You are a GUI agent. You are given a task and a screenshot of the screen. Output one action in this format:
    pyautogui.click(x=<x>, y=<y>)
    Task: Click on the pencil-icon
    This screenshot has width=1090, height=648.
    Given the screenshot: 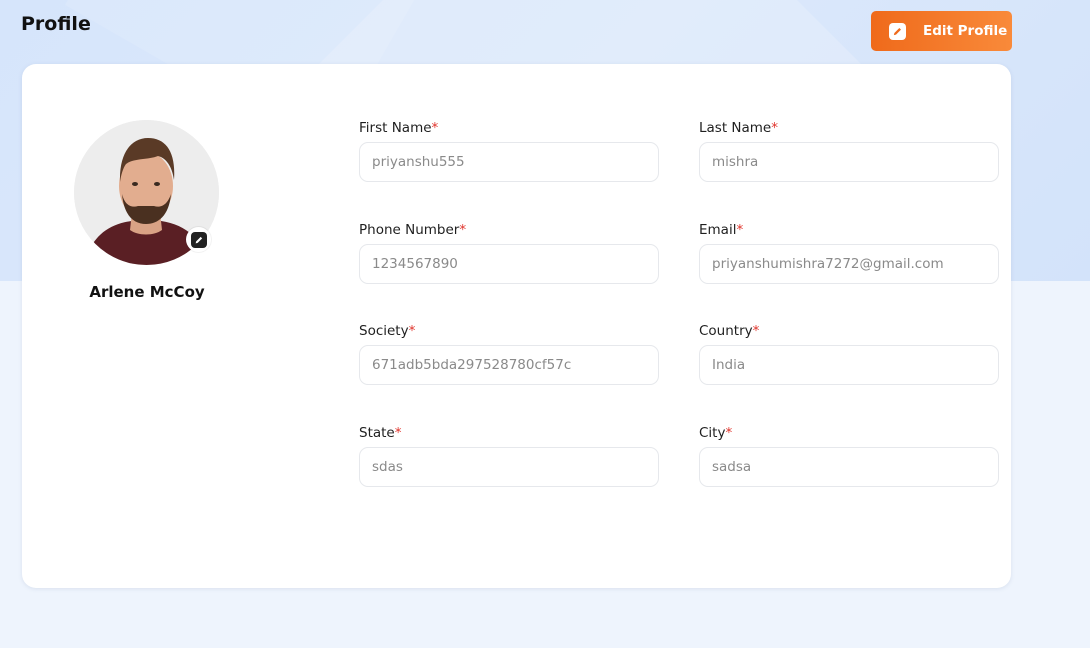 What is the action you would take?
    pyautogui.click(x=198, y=239)
    